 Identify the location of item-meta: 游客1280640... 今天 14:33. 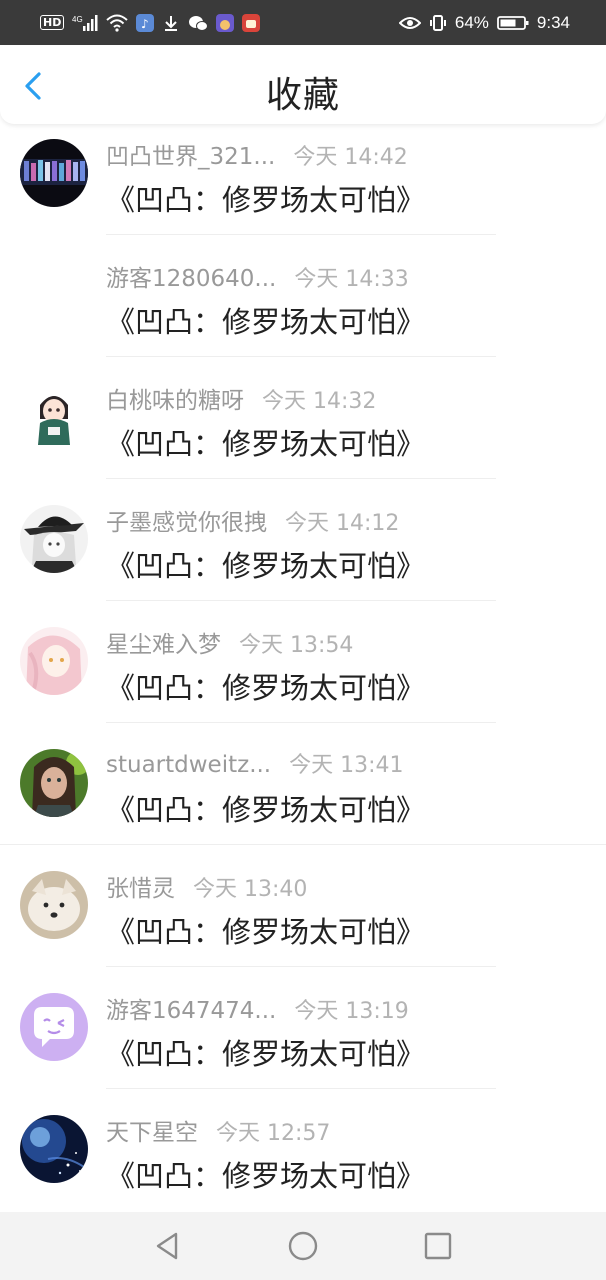
(257, 276).